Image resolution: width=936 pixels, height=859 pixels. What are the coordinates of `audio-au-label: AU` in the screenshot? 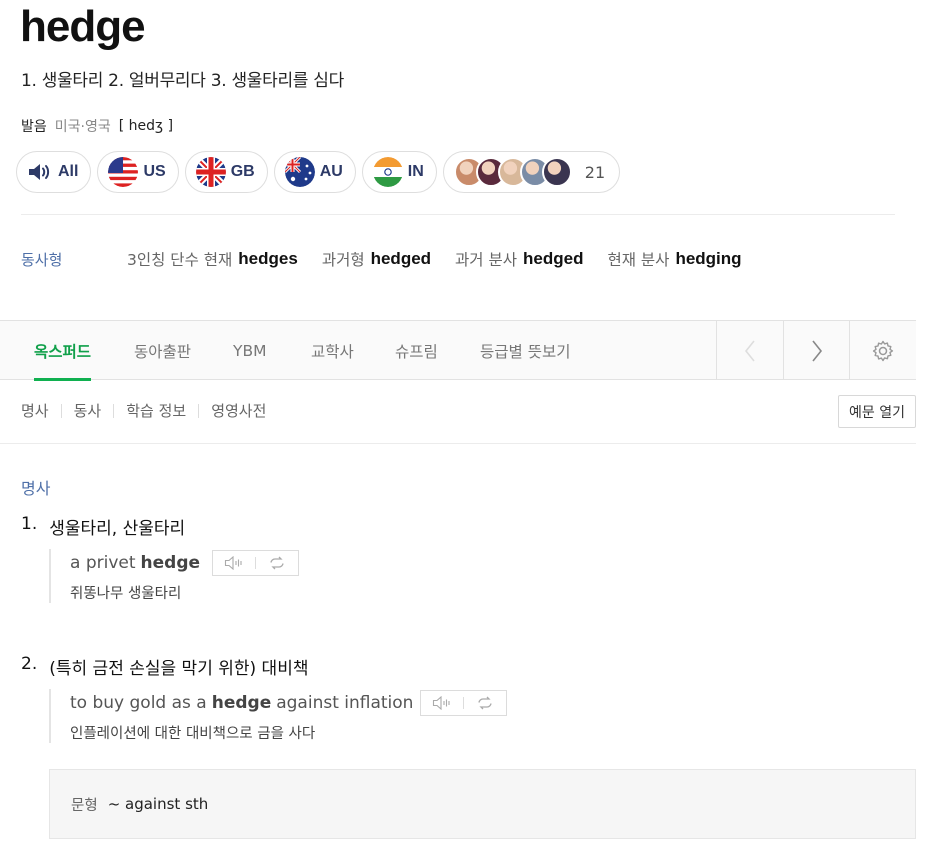 It's located at (331, 171).